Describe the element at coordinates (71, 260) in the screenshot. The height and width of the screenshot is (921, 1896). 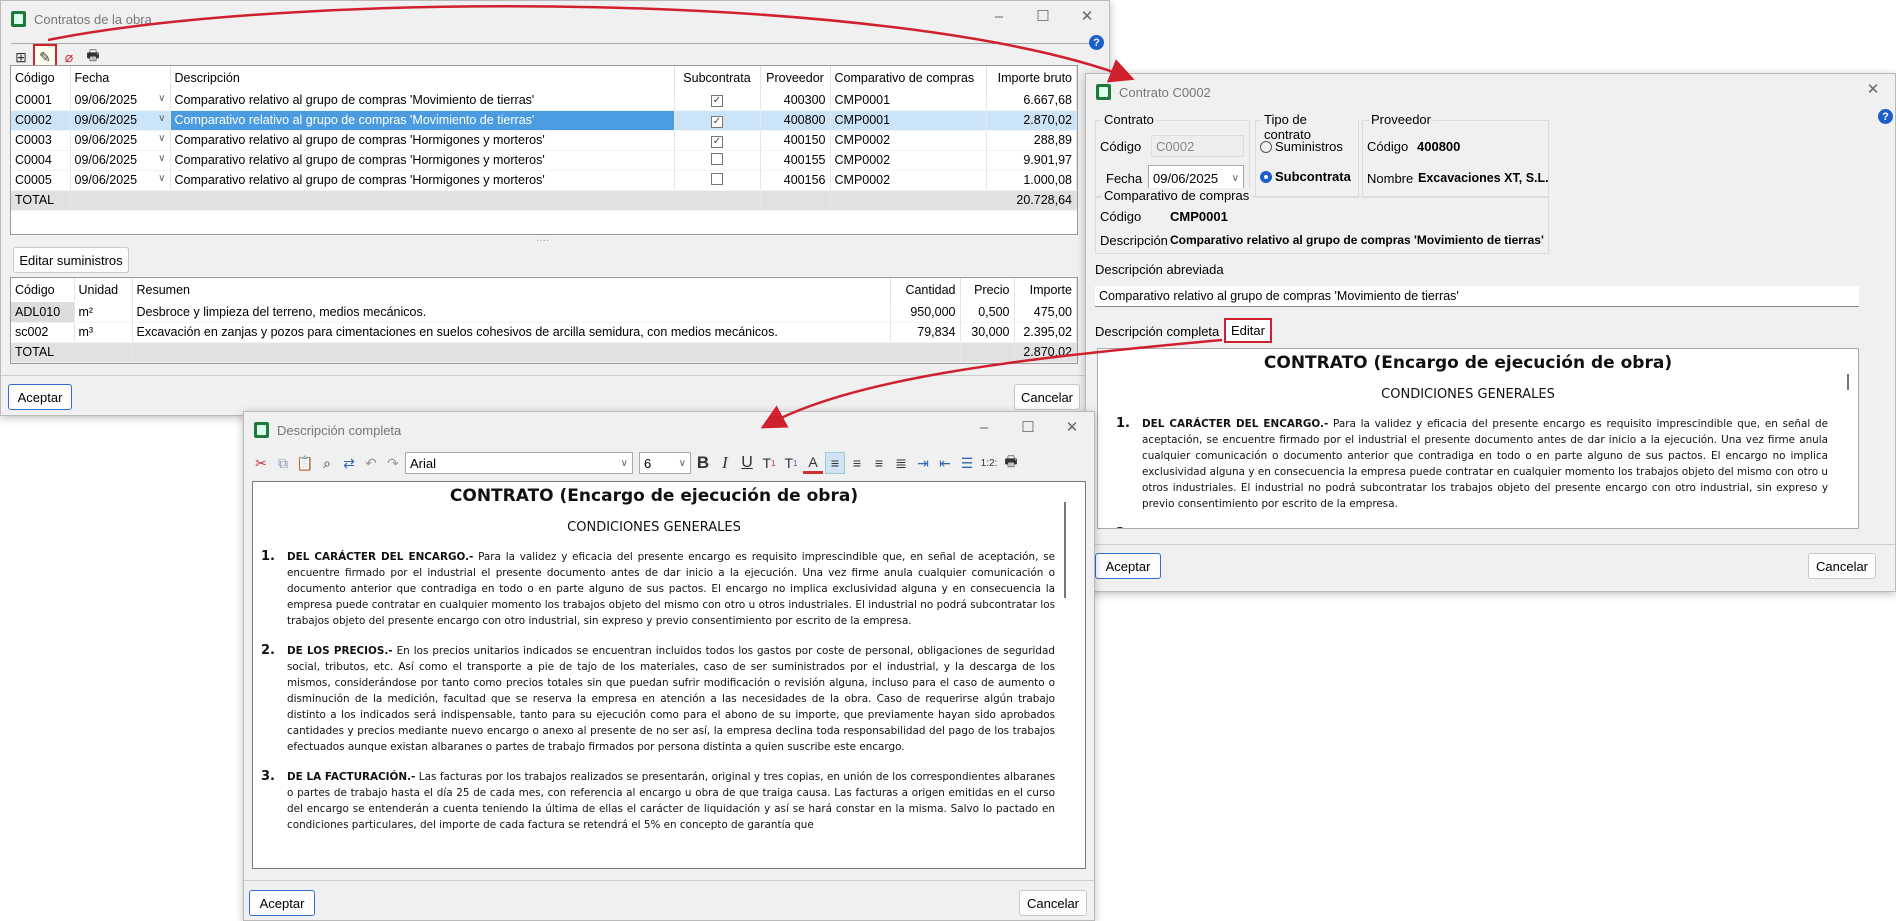
I see `edit-supplies-button: Editar suministros` at that location.